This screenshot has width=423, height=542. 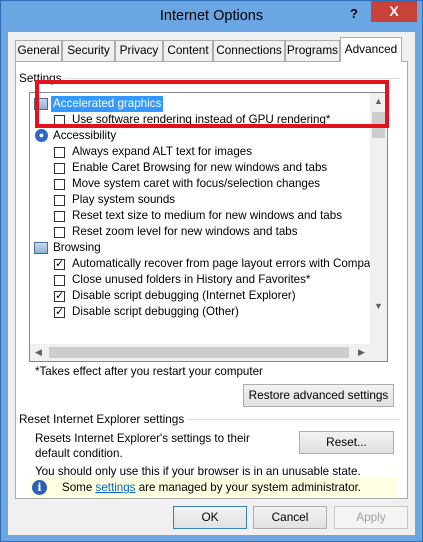 I want to click on tab-general: General, so click(x=38, y=50).